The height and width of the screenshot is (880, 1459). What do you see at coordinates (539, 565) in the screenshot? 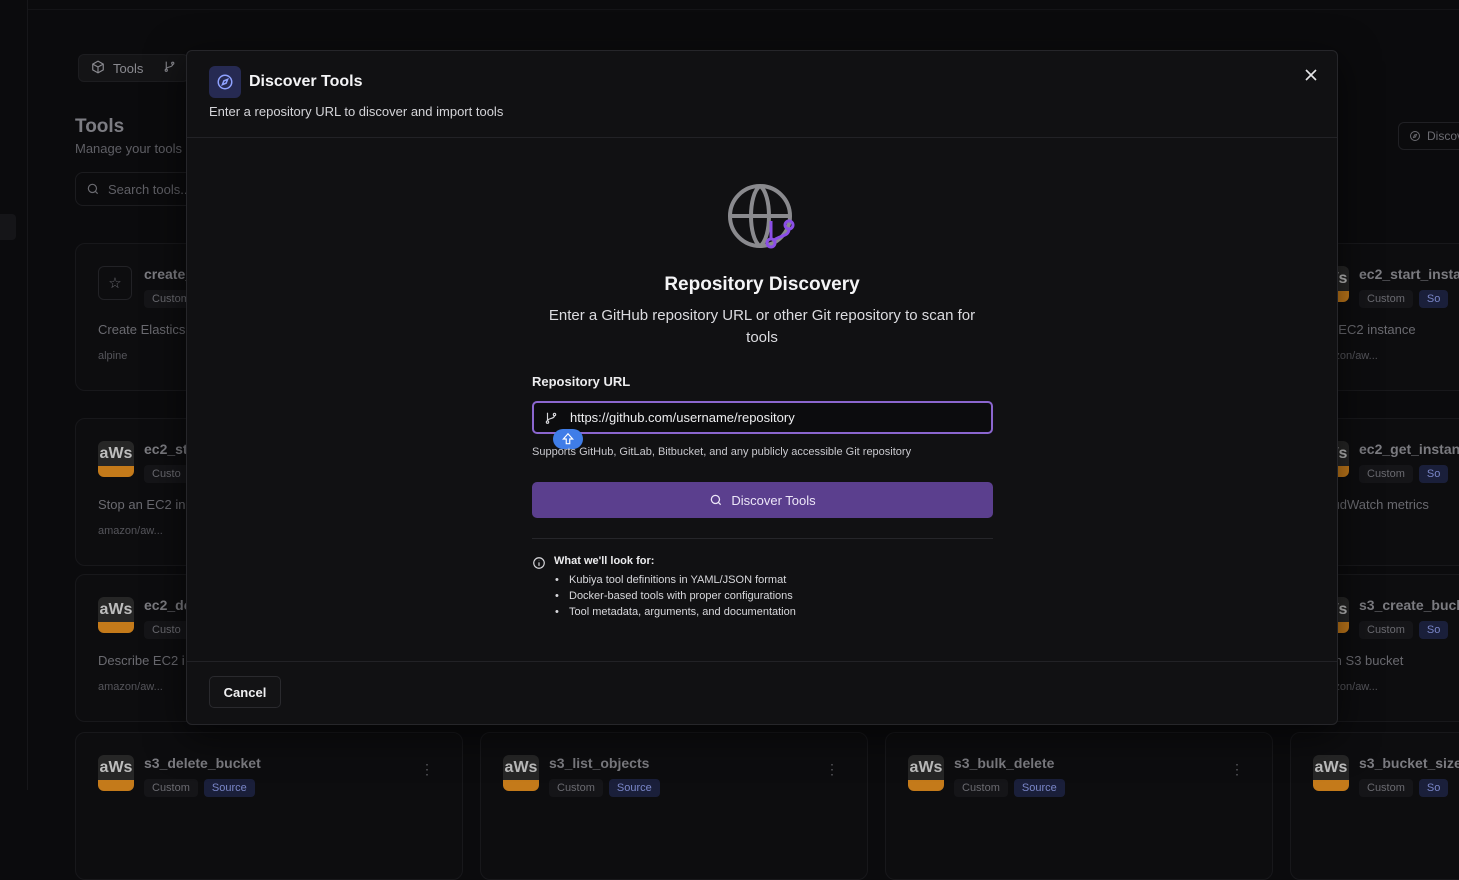
I see `info-icon` at bounding box center [539, 565].